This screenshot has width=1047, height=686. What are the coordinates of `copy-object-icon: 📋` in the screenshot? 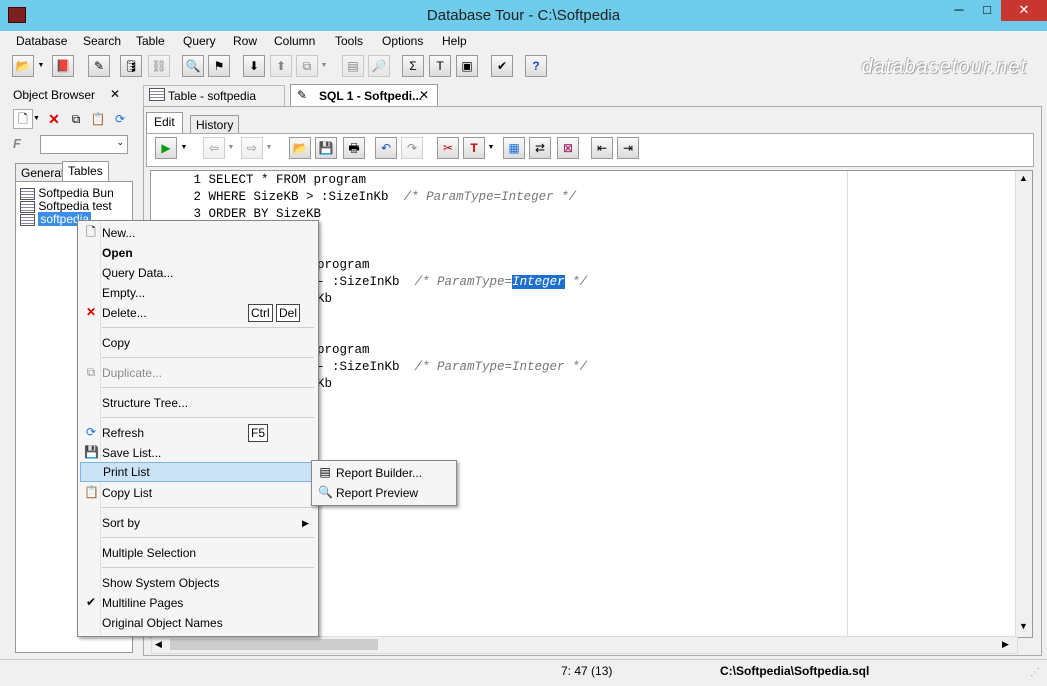 It's located at (98, 119).